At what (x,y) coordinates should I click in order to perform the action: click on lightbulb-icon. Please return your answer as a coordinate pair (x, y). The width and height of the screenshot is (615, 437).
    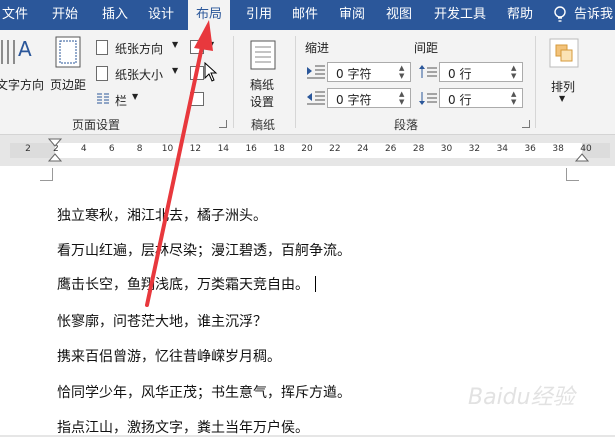
    Looking at the image, I should click on (561, 15).